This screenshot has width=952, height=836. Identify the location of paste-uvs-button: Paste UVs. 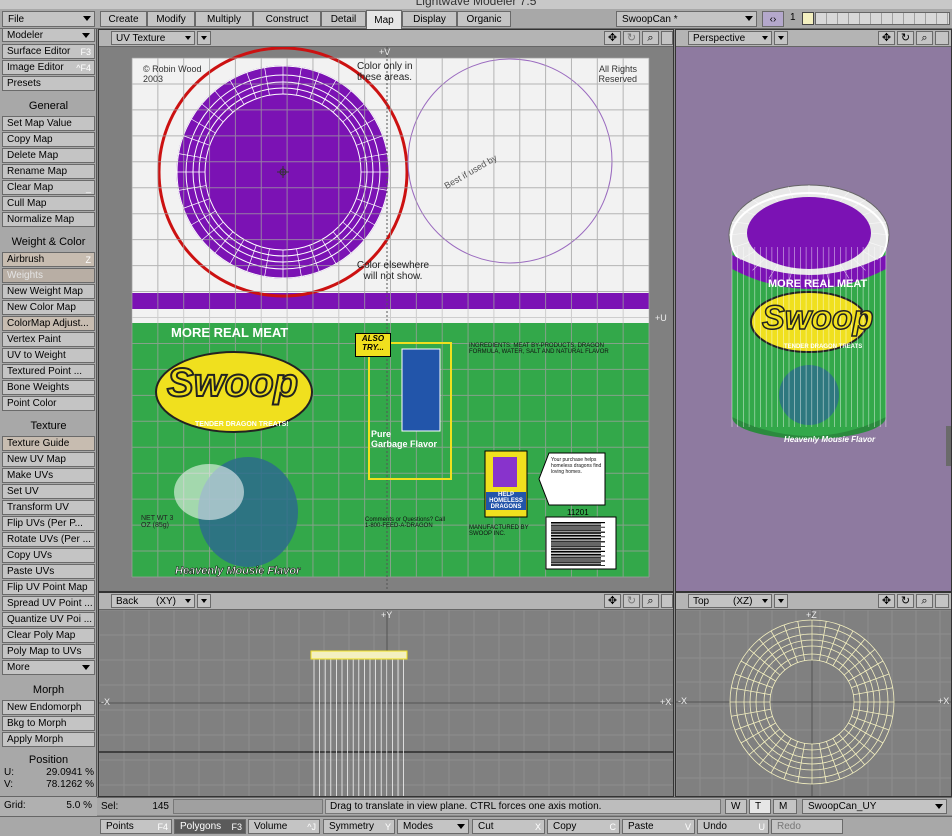
(48, 571).